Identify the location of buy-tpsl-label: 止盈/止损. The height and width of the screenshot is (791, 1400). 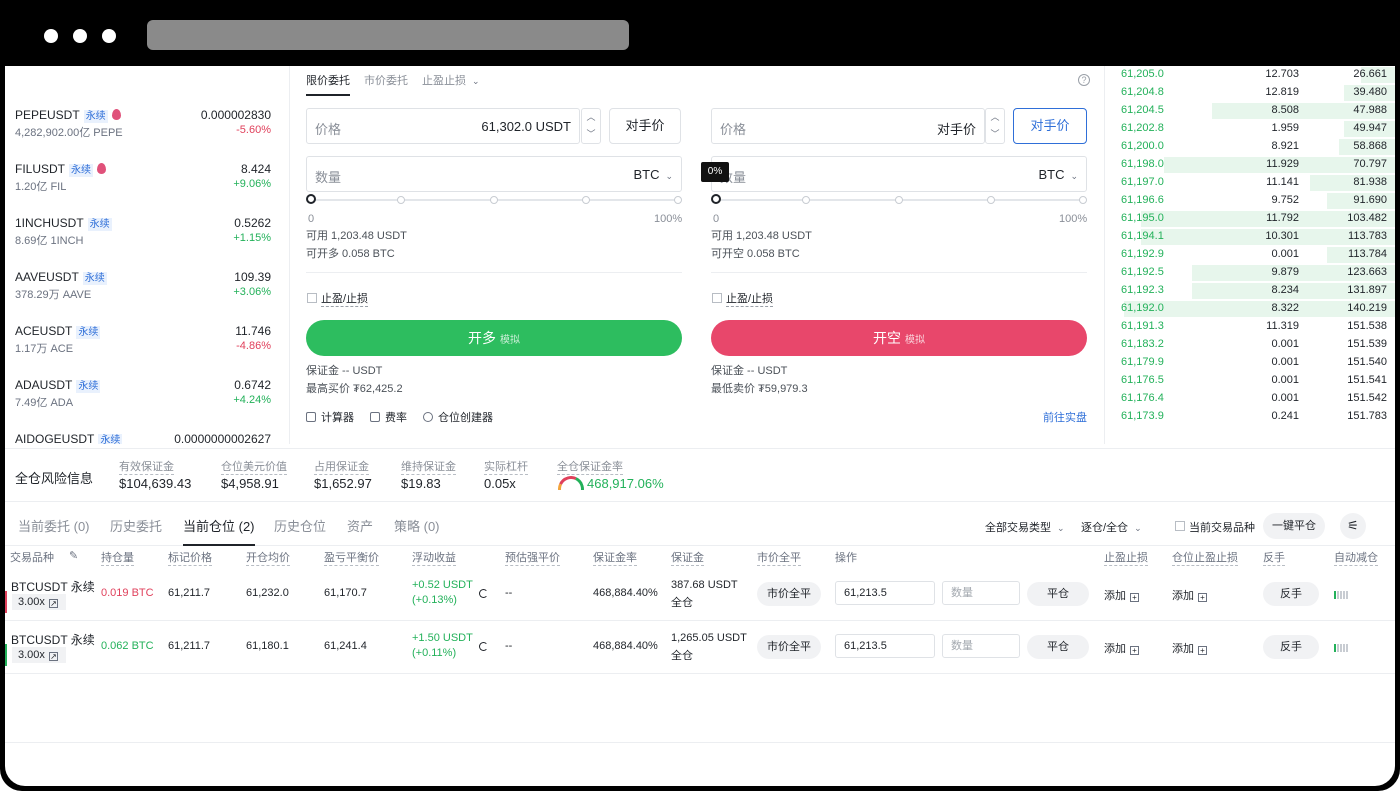
(345, 298).